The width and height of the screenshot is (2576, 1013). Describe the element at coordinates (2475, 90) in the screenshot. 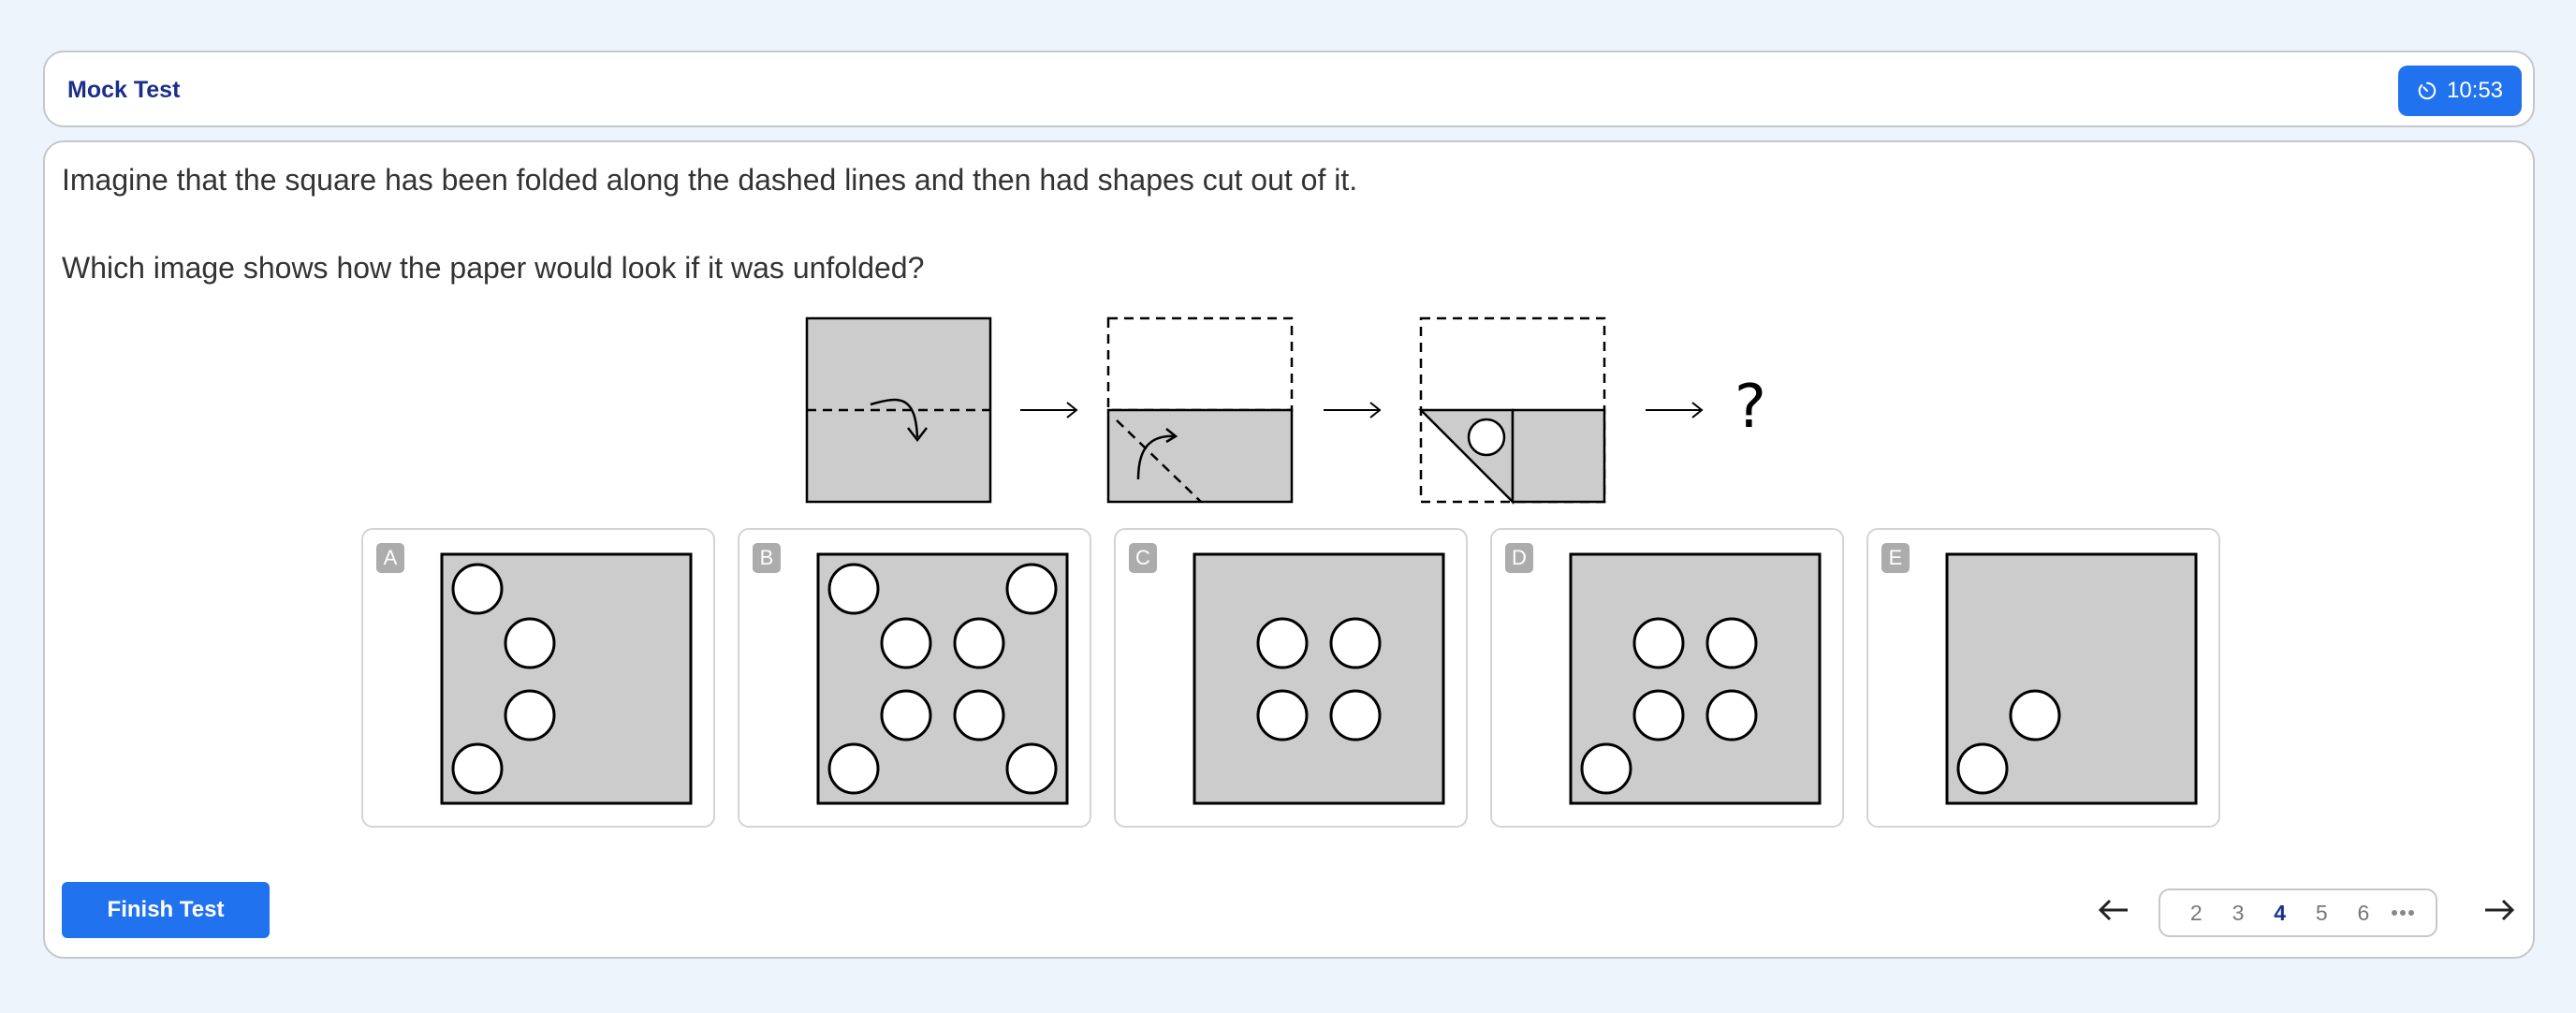

I see `timer-value: 10:53` at that location.